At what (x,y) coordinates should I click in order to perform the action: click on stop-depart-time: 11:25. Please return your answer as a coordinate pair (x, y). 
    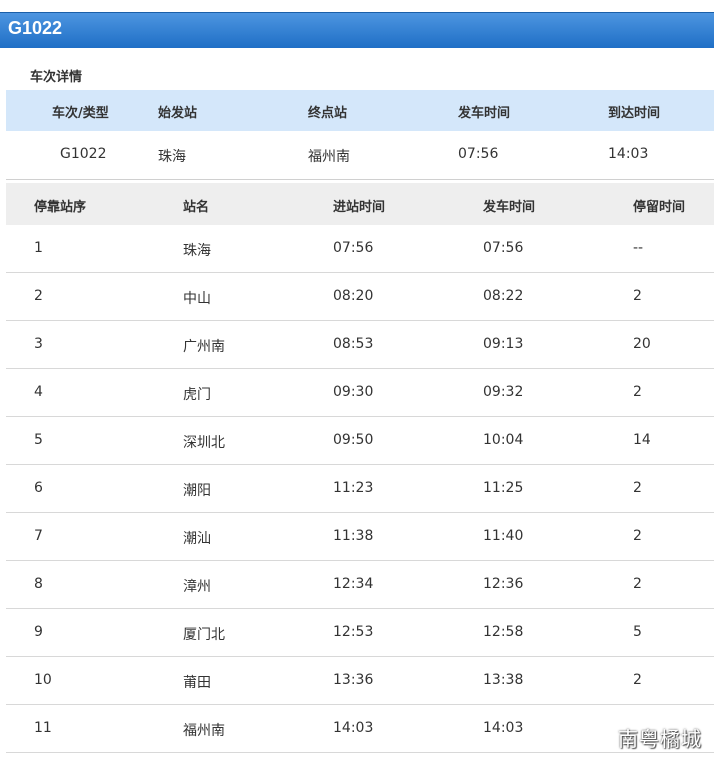
    Looking at the image, I should click on (503, 488).